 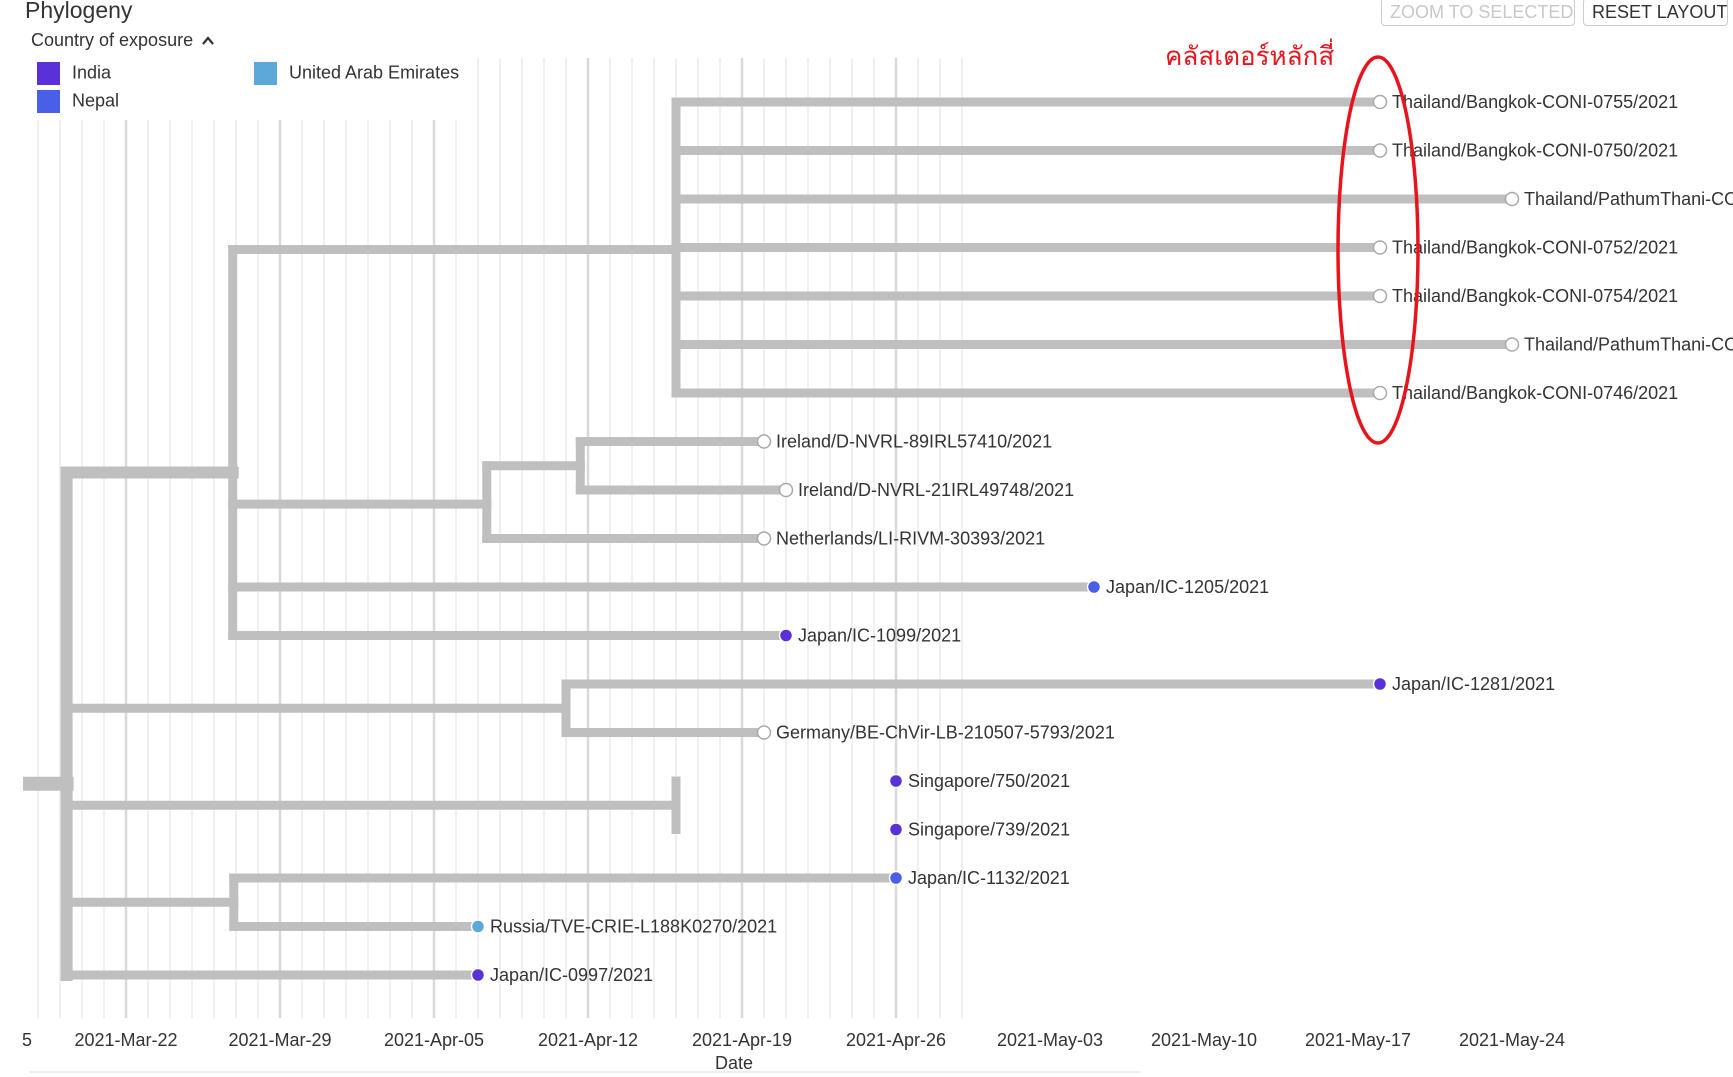 What do you see at coordinates (1204, 1040) in the screenshot?
I see `x-tick-label: 2021-May-10` at bounding box center [1204, 1040].